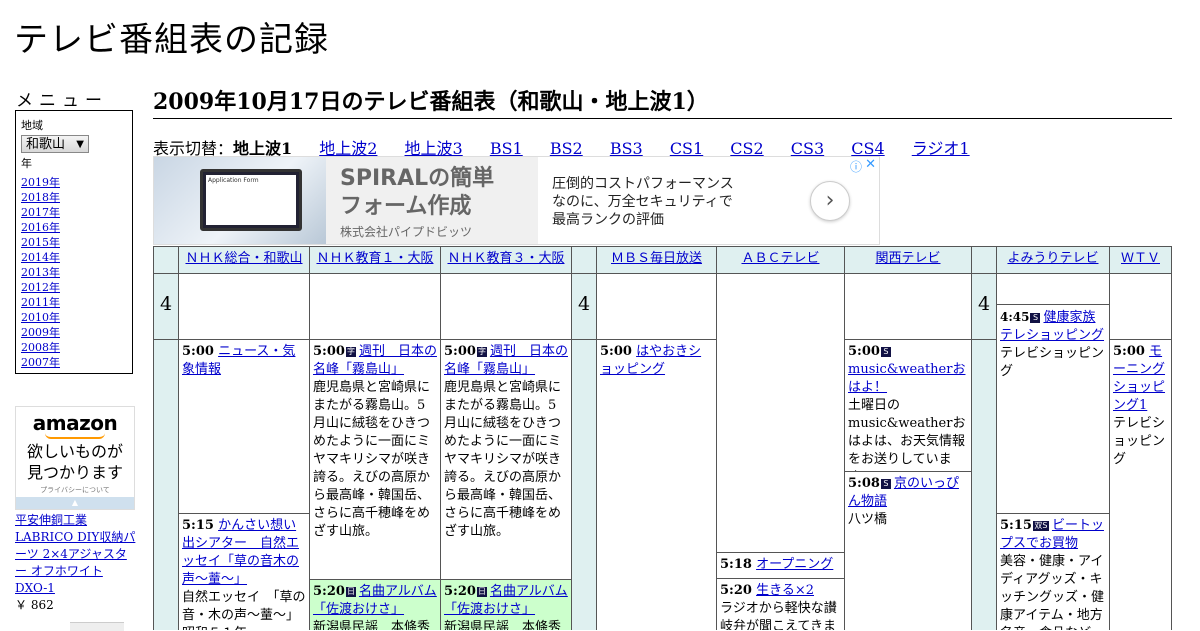 This screenshot has width=1200, height=631. What do you see at coordinates (868, 519) in the screenshot?
I see `program-desc: 八ツ橋` at bounding box center [868, 519].